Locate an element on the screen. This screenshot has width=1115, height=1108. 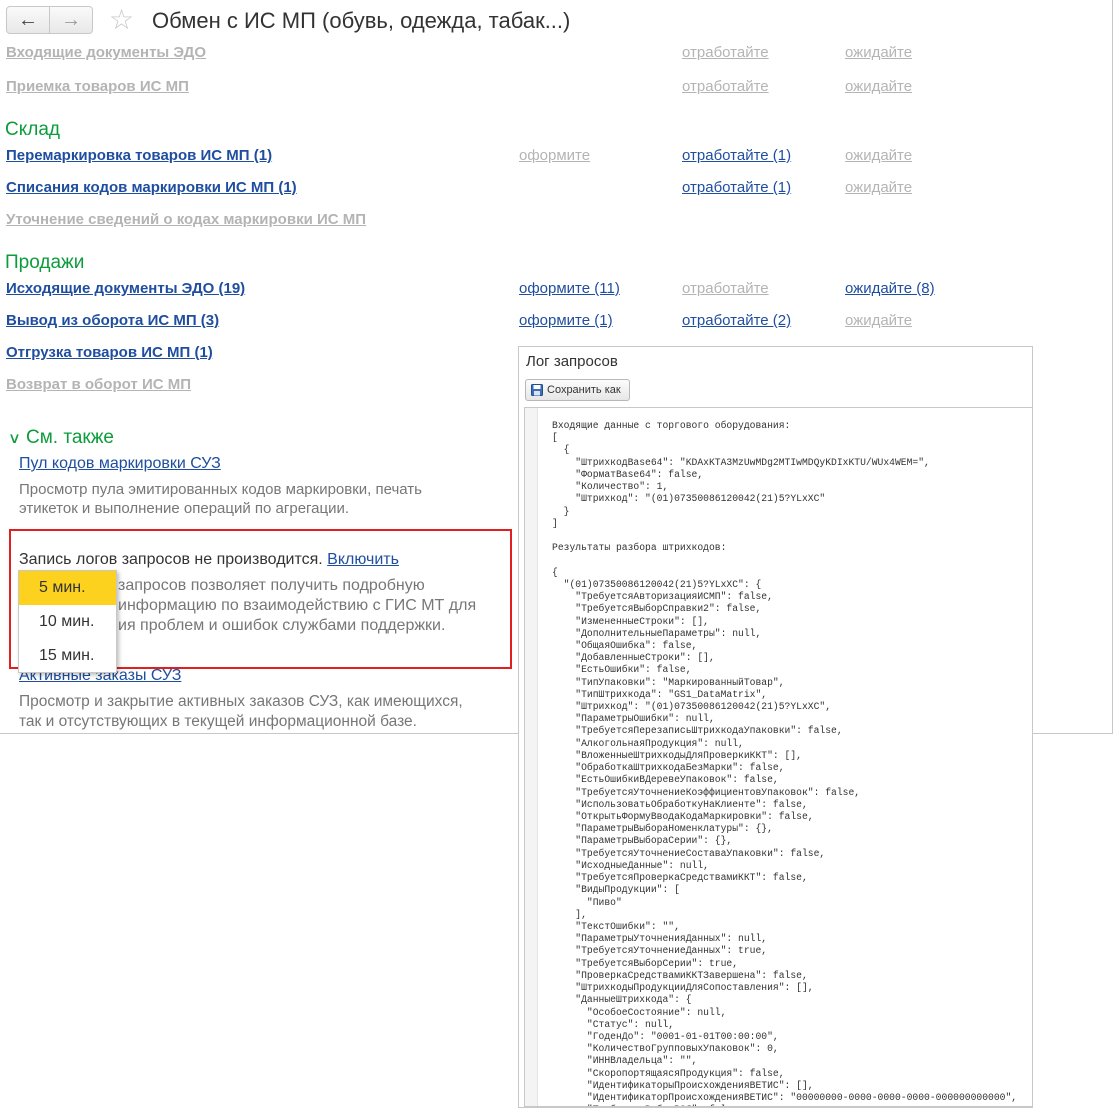
dropdown-option-10min: 10 мин. is located at coordinates (67, 622).